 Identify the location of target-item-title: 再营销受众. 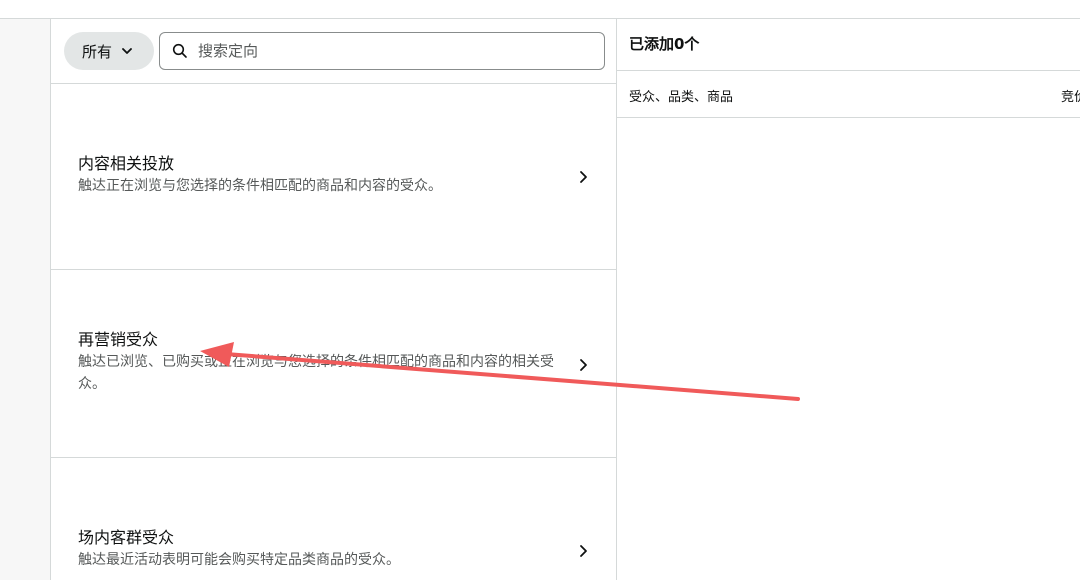
(118, 339).